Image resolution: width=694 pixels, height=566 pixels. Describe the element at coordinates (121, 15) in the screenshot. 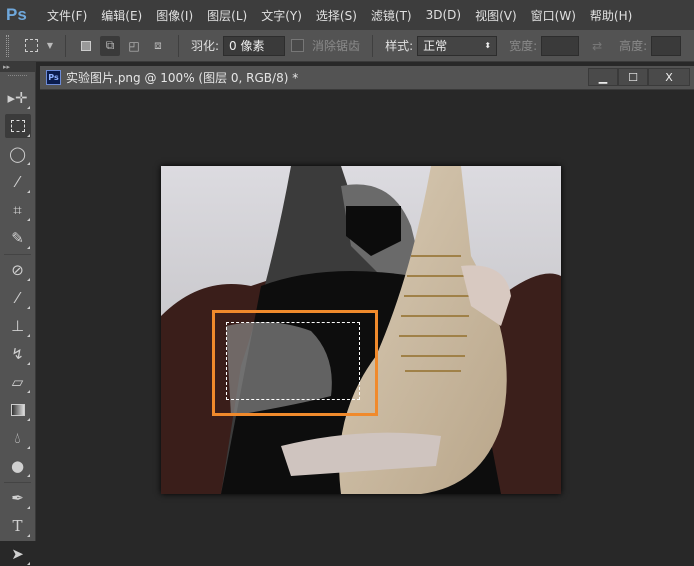

I see `menu-edit: 编辑(E)` at that location.